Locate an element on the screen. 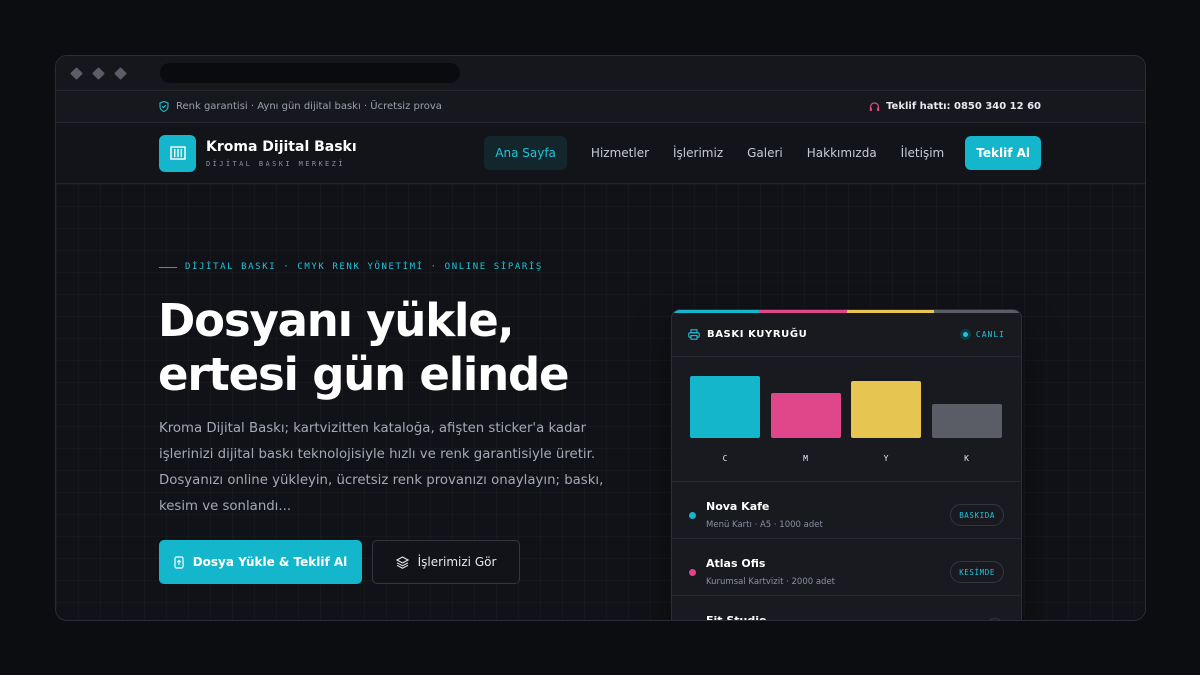 The width and height of the screenshot is (1200, 675). queue-title: BASKI KUYRUĞU is located at coordinates (747, 334).